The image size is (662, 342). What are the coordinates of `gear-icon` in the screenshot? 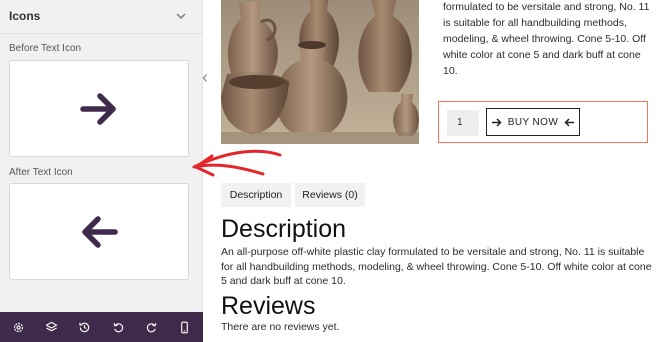 It's located at (18, 327).